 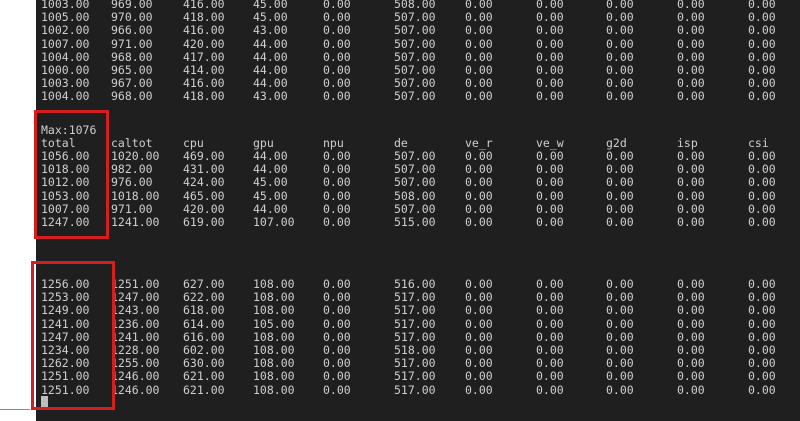 I want to click on cell: 516.00, so click(x=415, y=284).